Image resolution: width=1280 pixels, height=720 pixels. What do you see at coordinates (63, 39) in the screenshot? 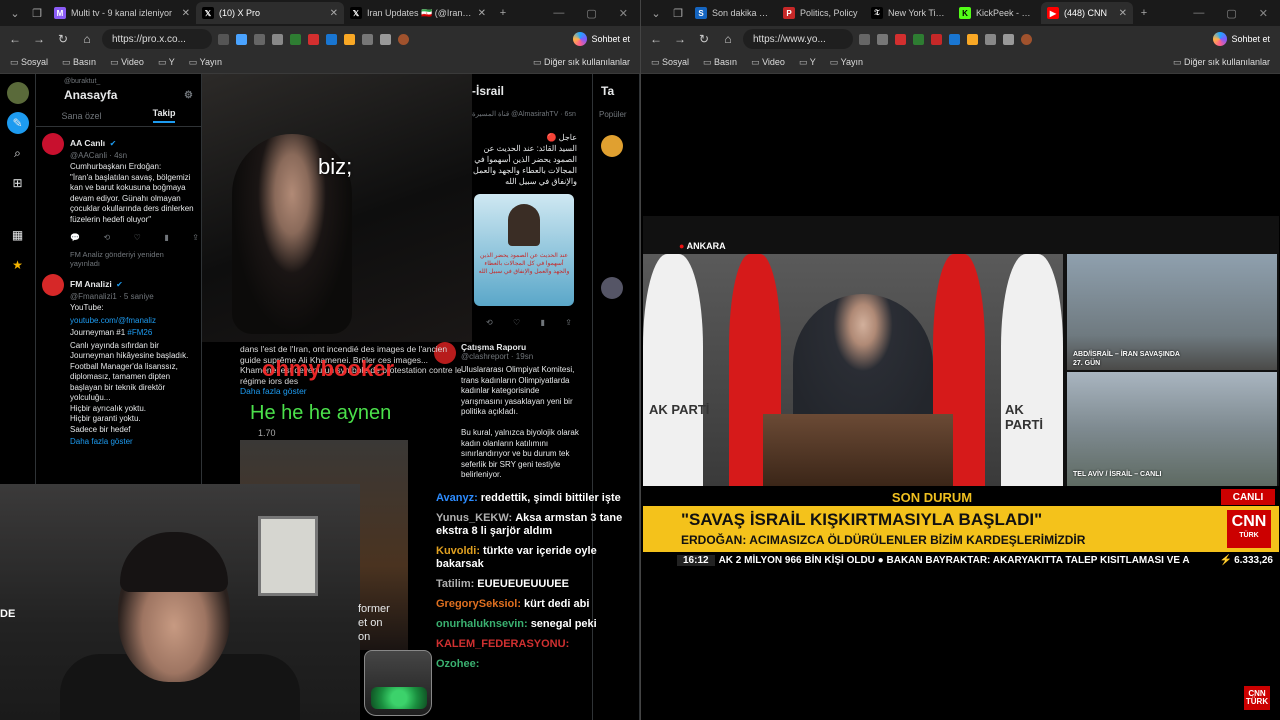
I see `refresh-icon: ↻` at bounding box center [63, 39].